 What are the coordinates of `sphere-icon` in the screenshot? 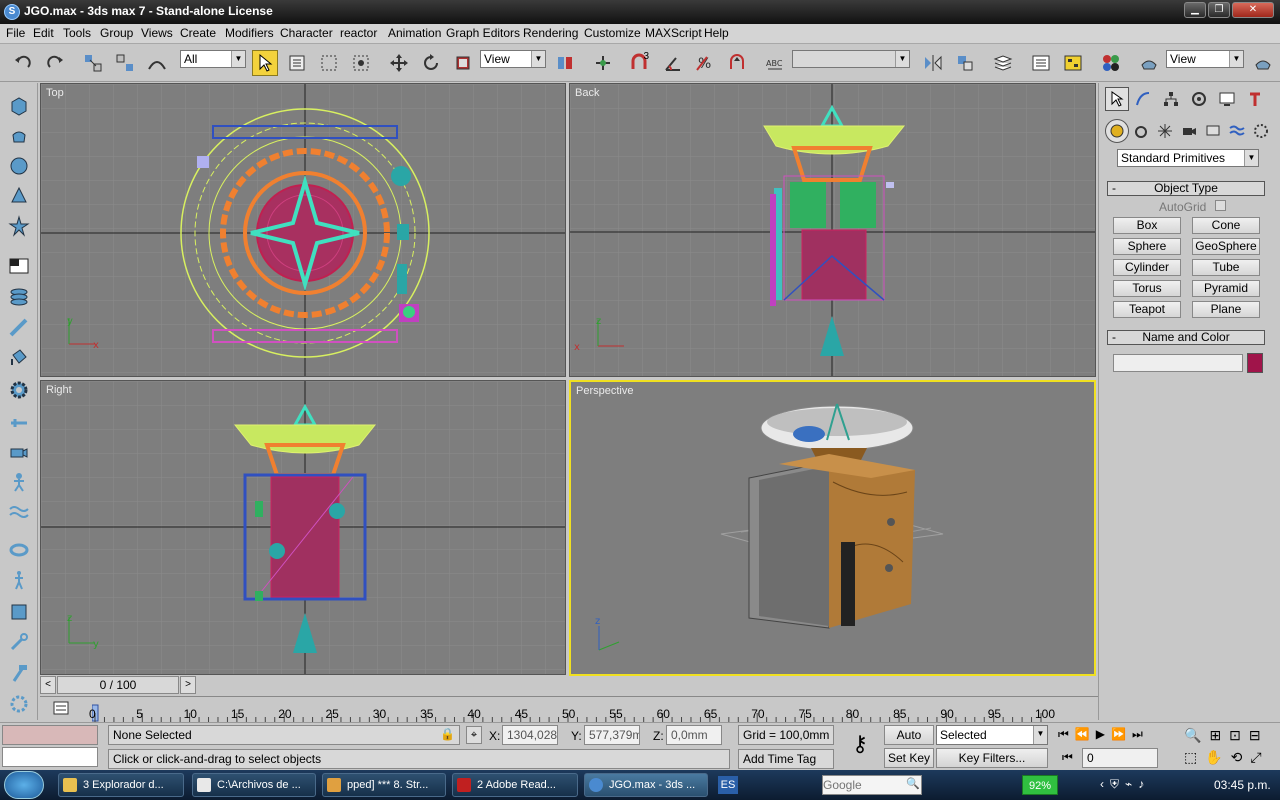 It's located at (19, 166).